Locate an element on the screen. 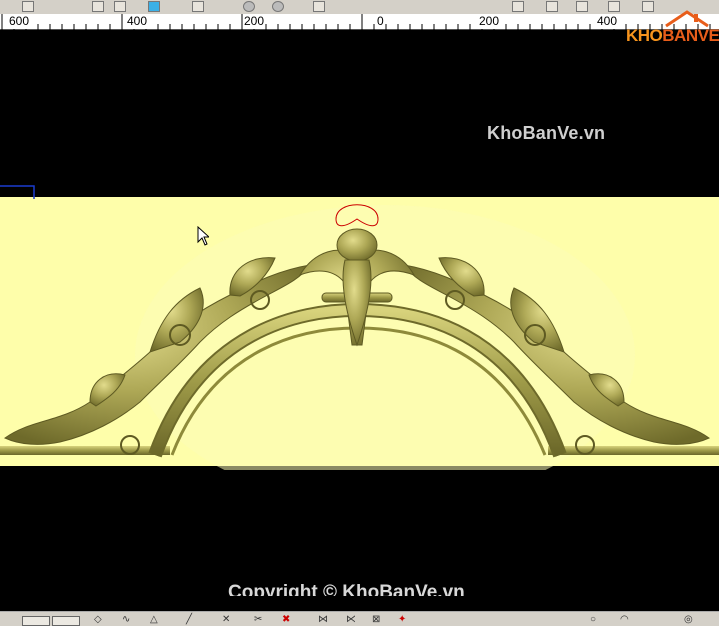 This screenshot has height=626, width=719. node-icon: ✕ is located at coordinates (226, 620).